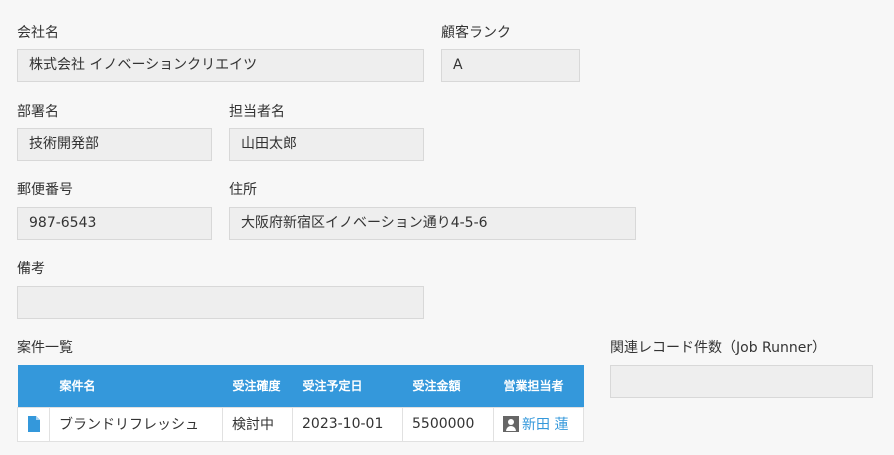 This screenshot has width=894, height=455. I want to click on address-label: 住所, so click(243, 190).